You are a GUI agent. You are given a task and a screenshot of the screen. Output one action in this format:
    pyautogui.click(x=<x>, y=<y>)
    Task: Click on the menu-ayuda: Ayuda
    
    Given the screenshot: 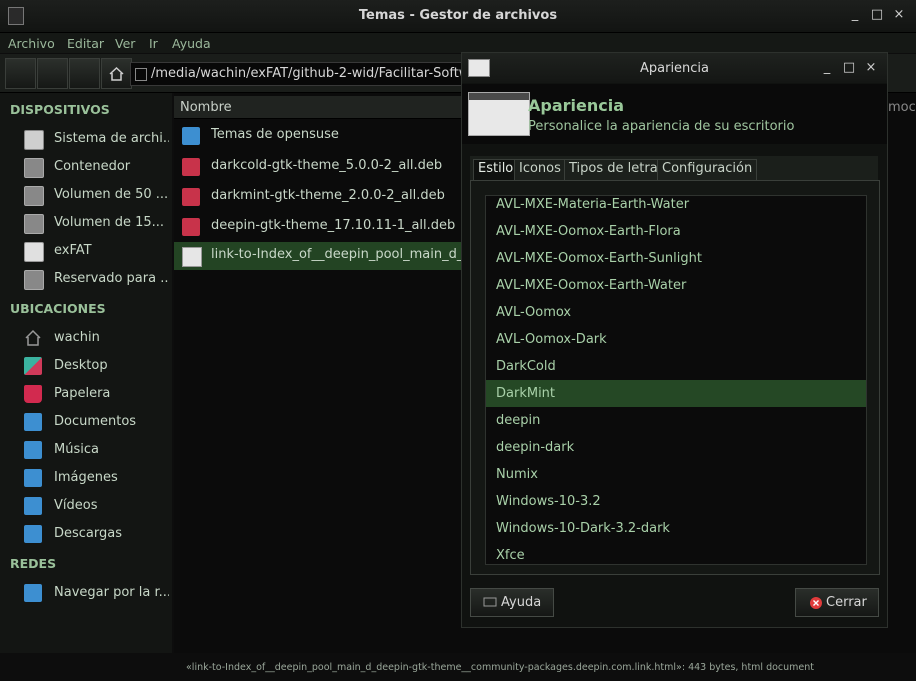 What is the action you would take?
    pyautogui.click(x=191, y=43)
    